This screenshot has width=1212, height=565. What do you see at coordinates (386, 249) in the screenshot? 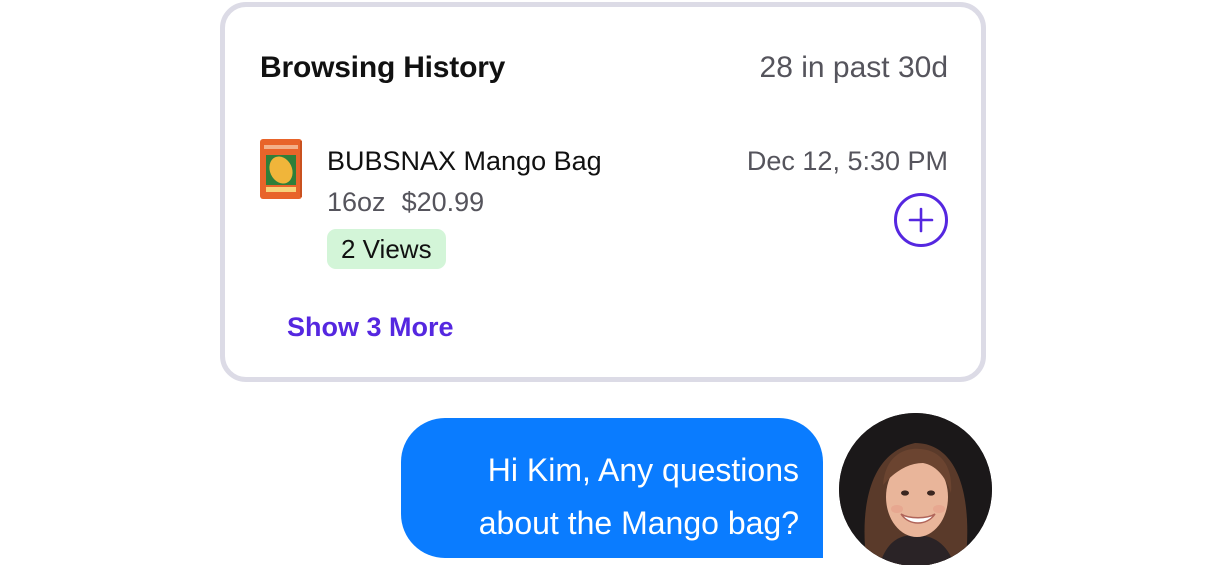
I see `views-badge: 2 Views` at bounding box center [386, 249].